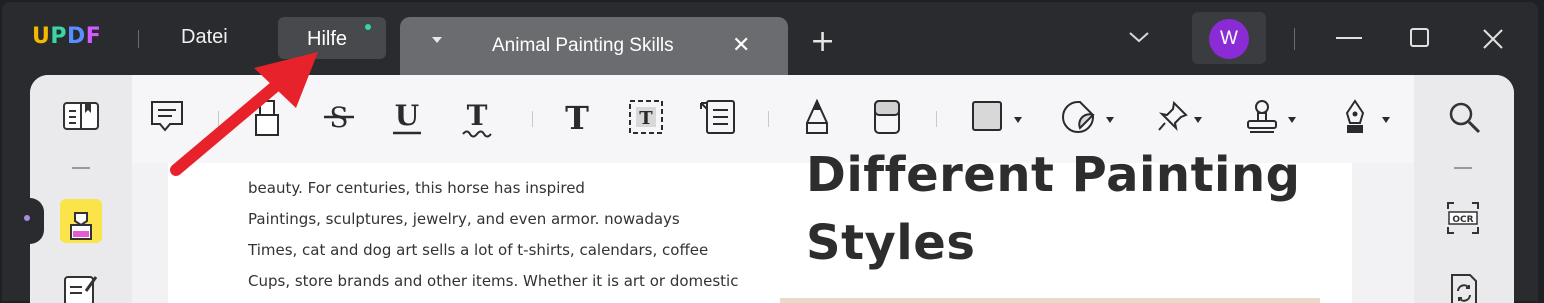  I want to click on logo-letter: U, so click(41, 36).